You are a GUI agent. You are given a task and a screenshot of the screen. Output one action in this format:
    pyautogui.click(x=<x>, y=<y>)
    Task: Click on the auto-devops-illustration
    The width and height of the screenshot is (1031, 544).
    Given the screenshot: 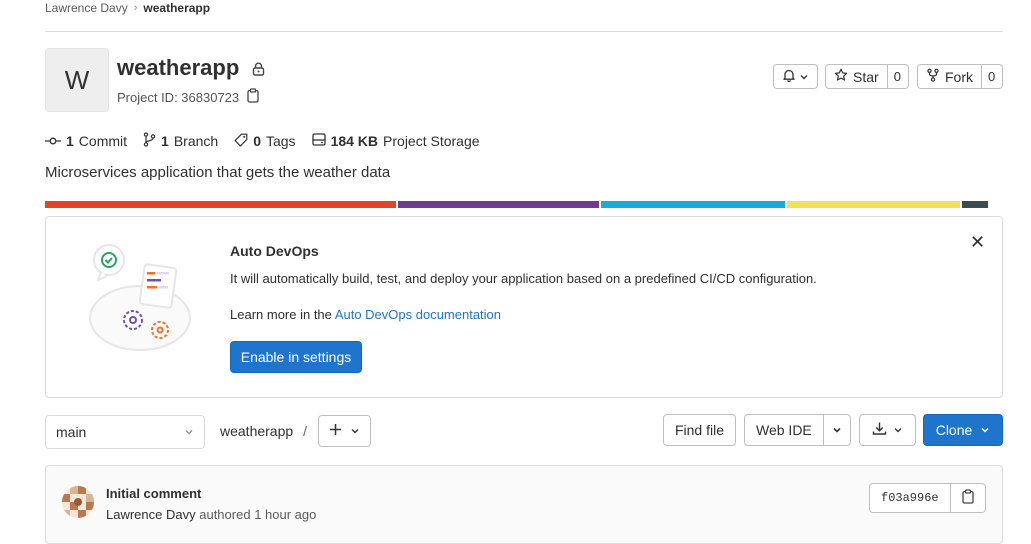 What is the action you would take?
    pyautogui.click(x=140, y=299)
    